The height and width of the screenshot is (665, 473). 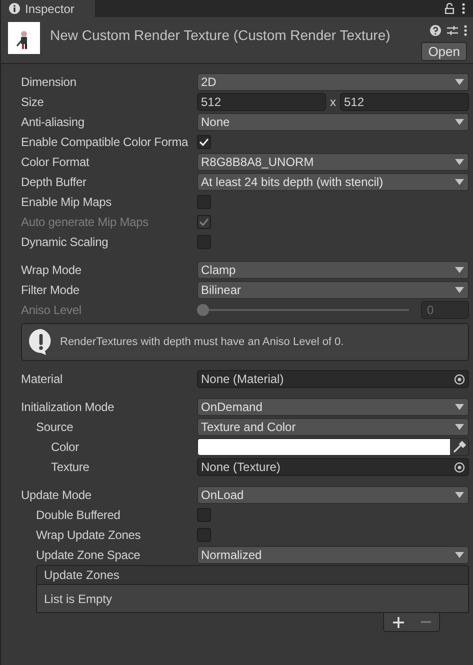 I want to click on minus-icon, so click(x=425, y=622).